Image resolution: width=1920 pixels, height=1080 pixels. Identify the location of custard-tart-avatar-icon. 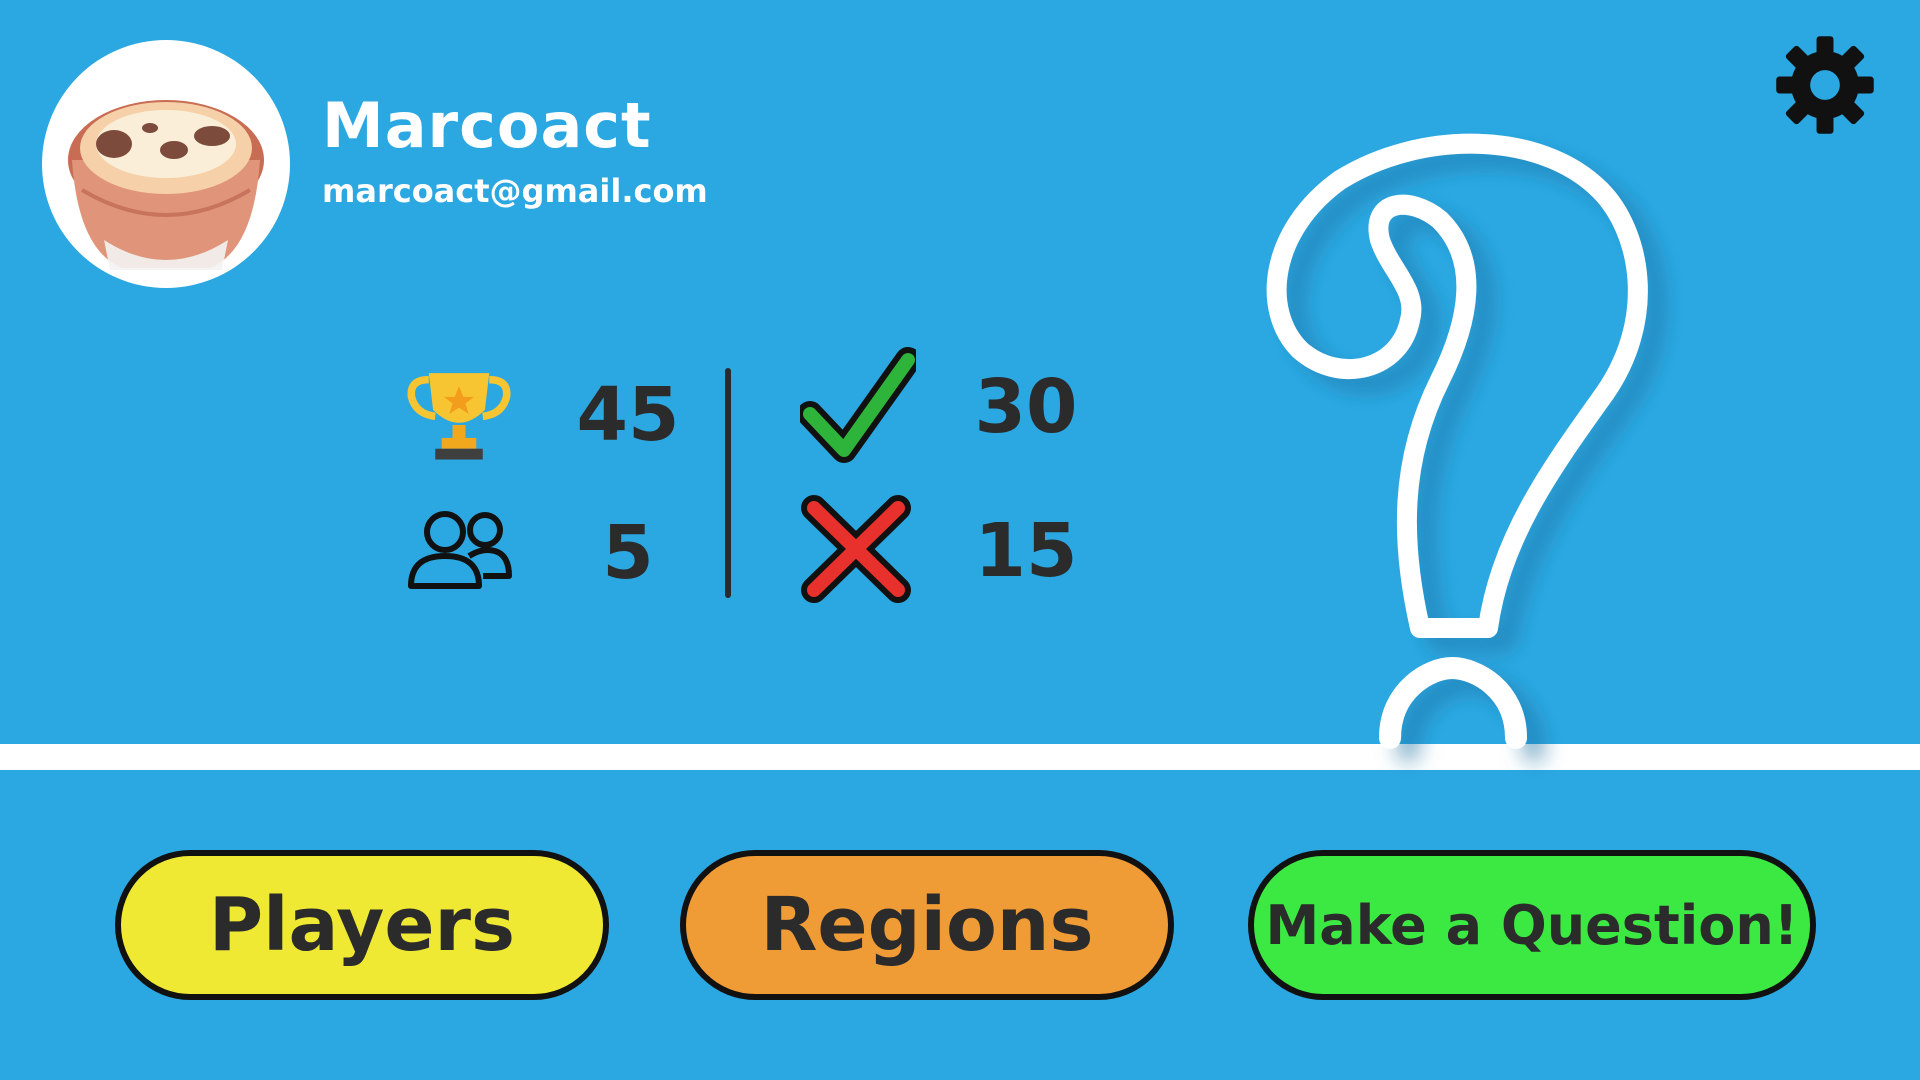
(166, 185).